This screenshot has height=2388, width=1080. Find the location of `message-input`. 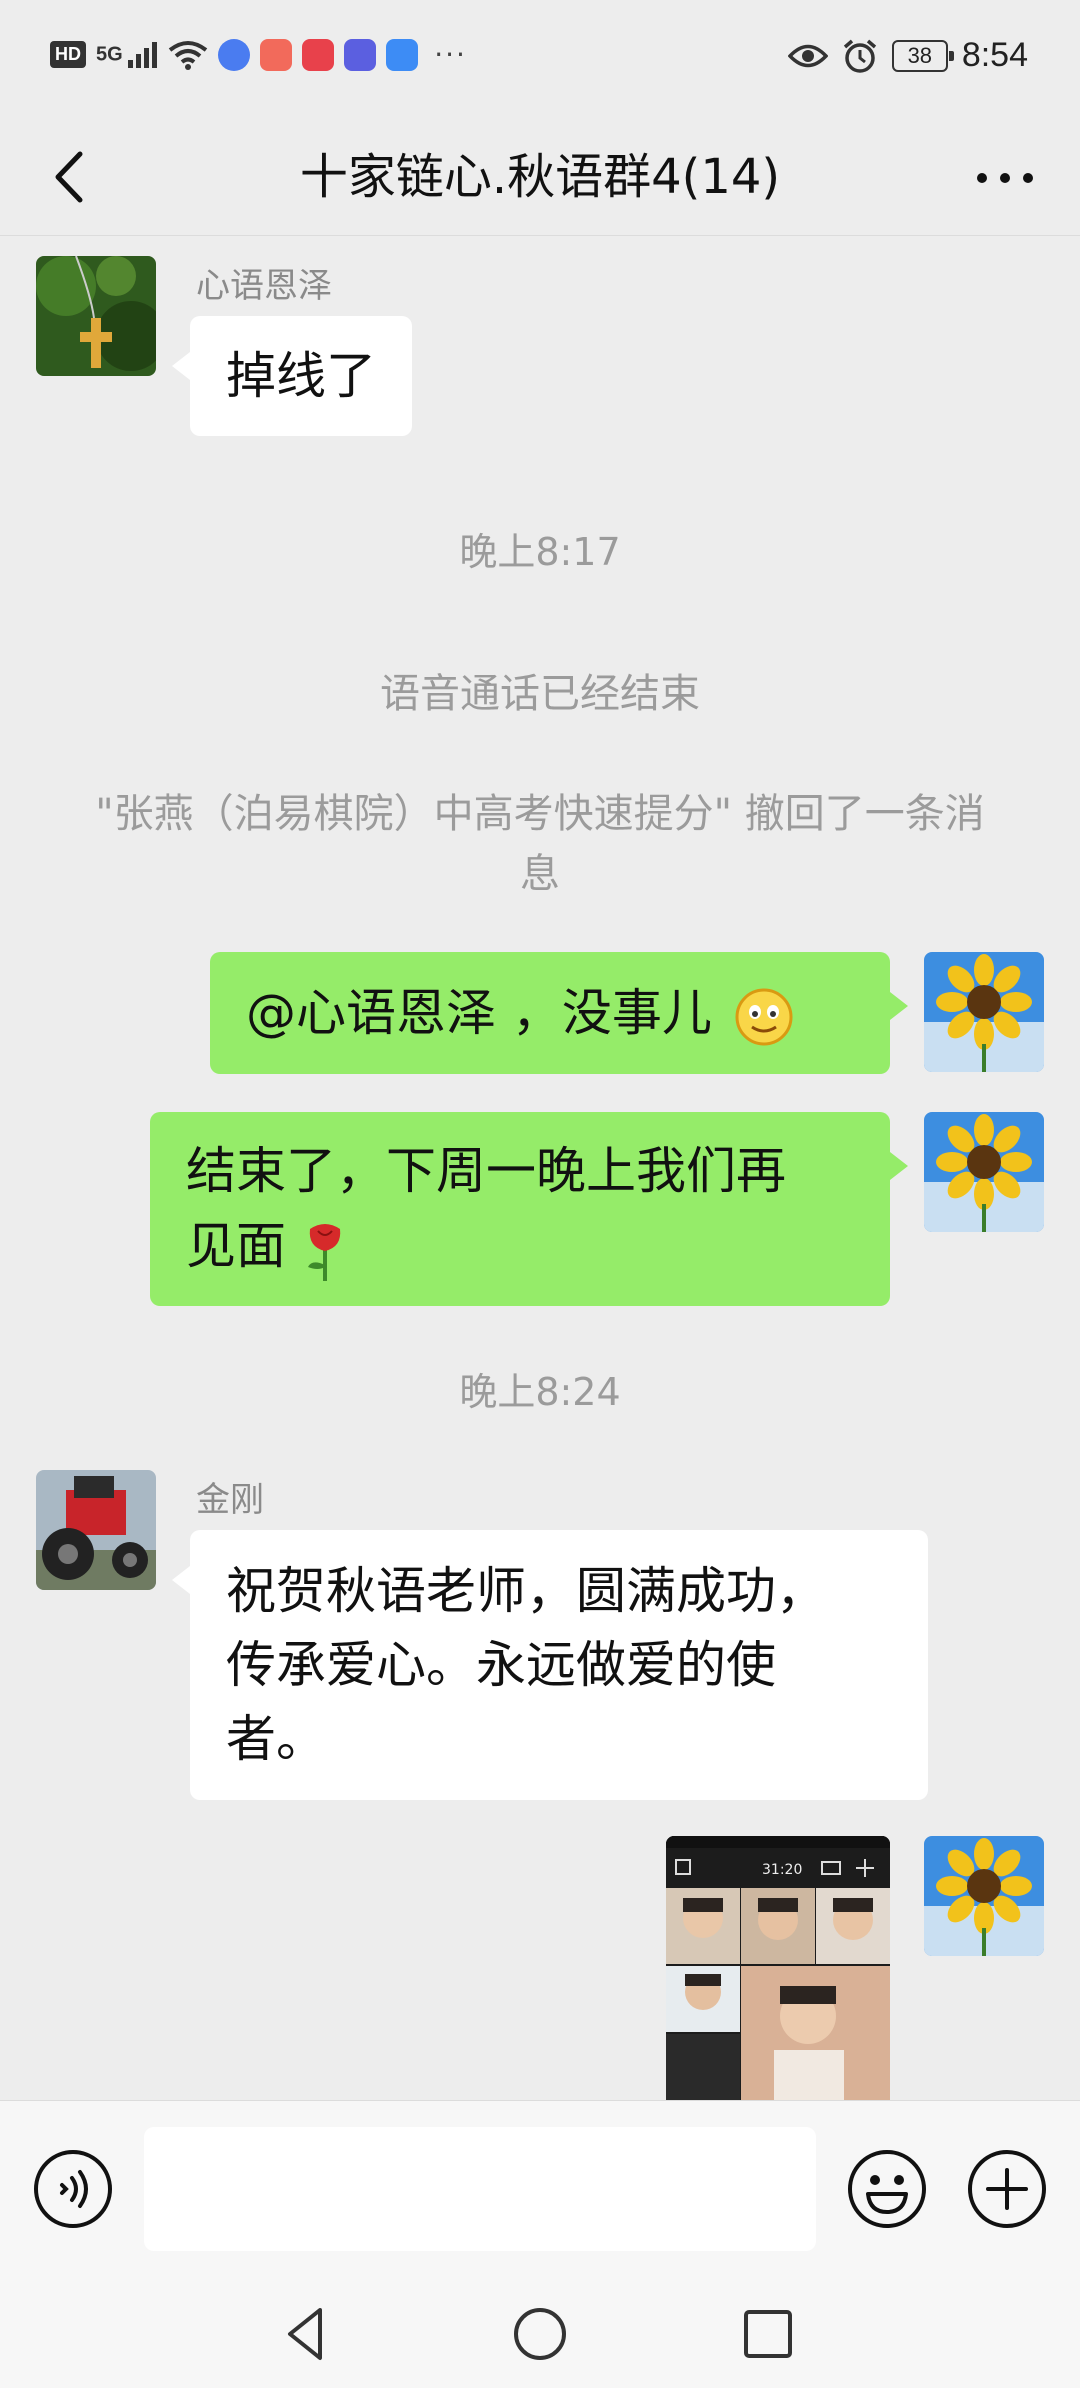

message-input is located at coordinates (480, 2189).